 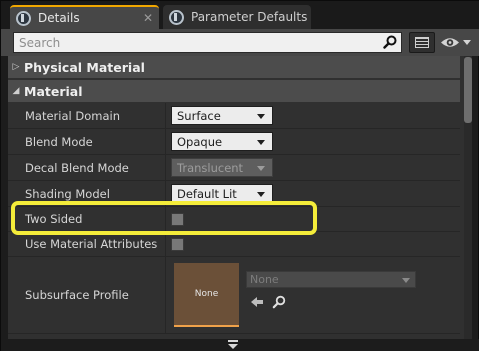 I want to click on grid-icon, so click(x=422, y=42).